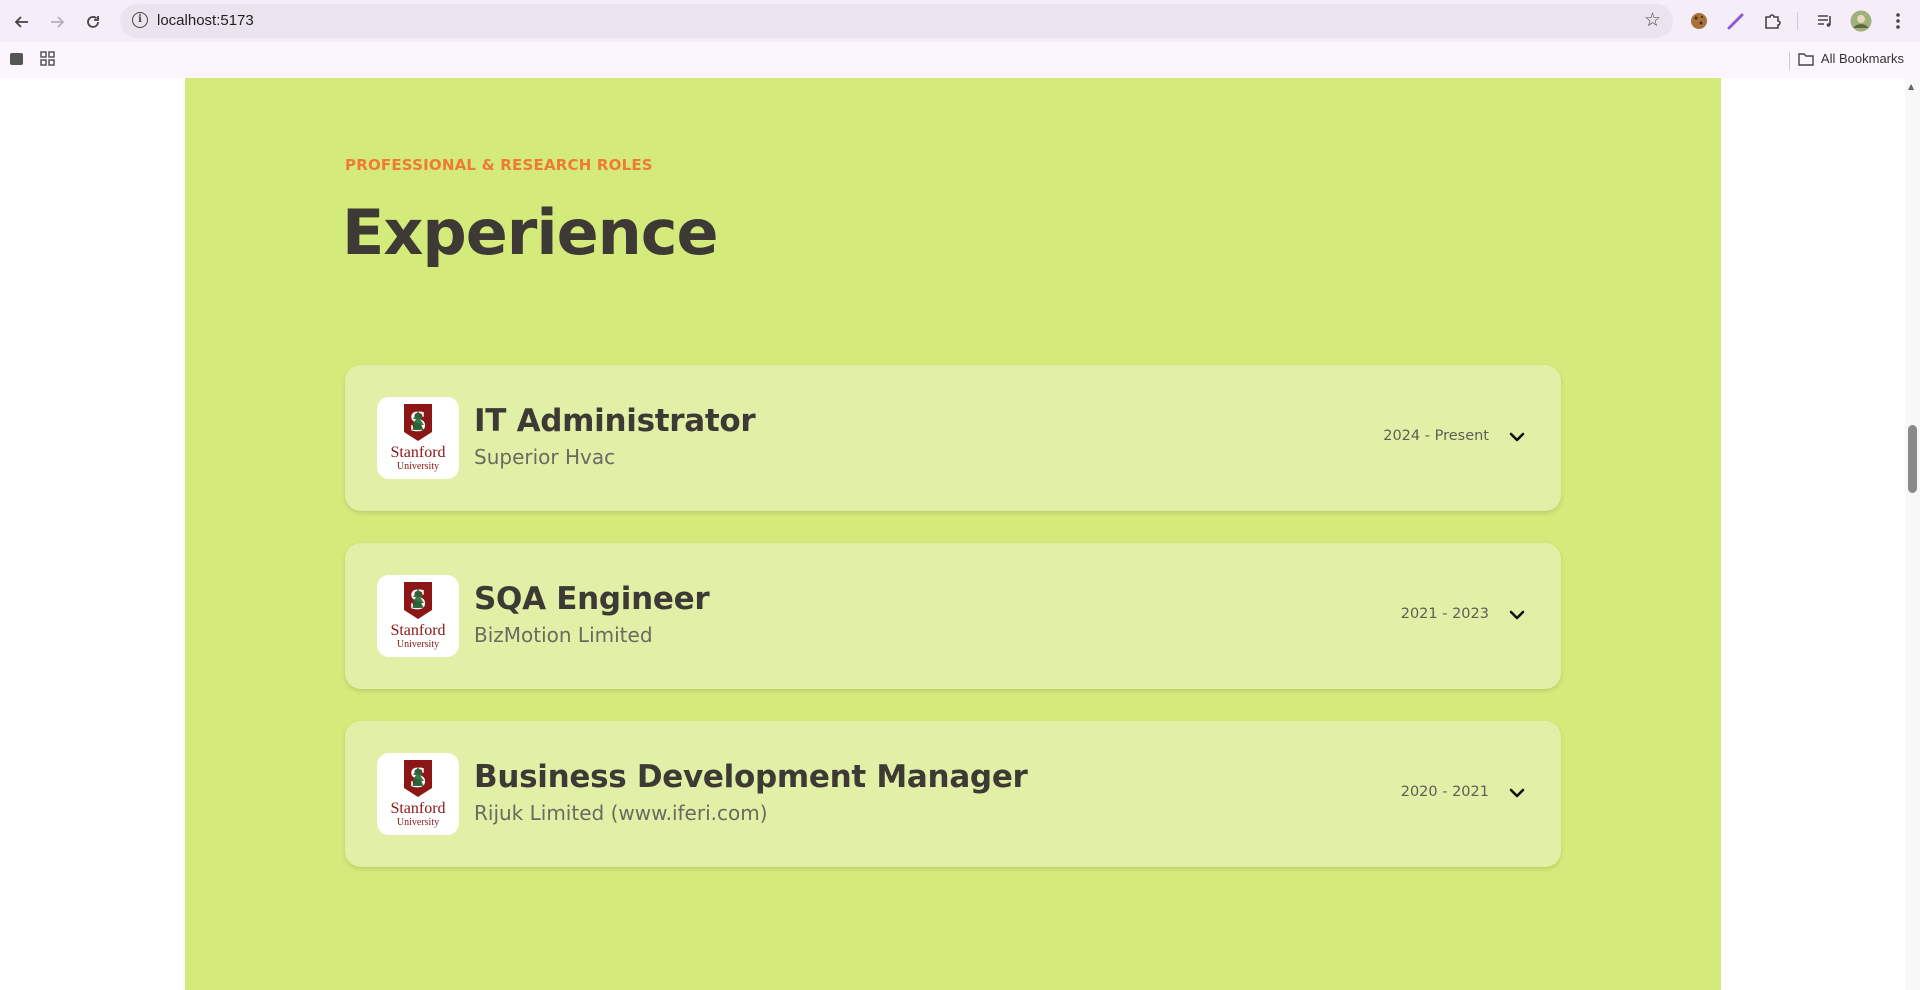 This screenshot has width=1920, height=990. Describe the element at coordinates (1444, 792) in the screenshot. I see `experience-dates: 2020 - 2021` at that location.